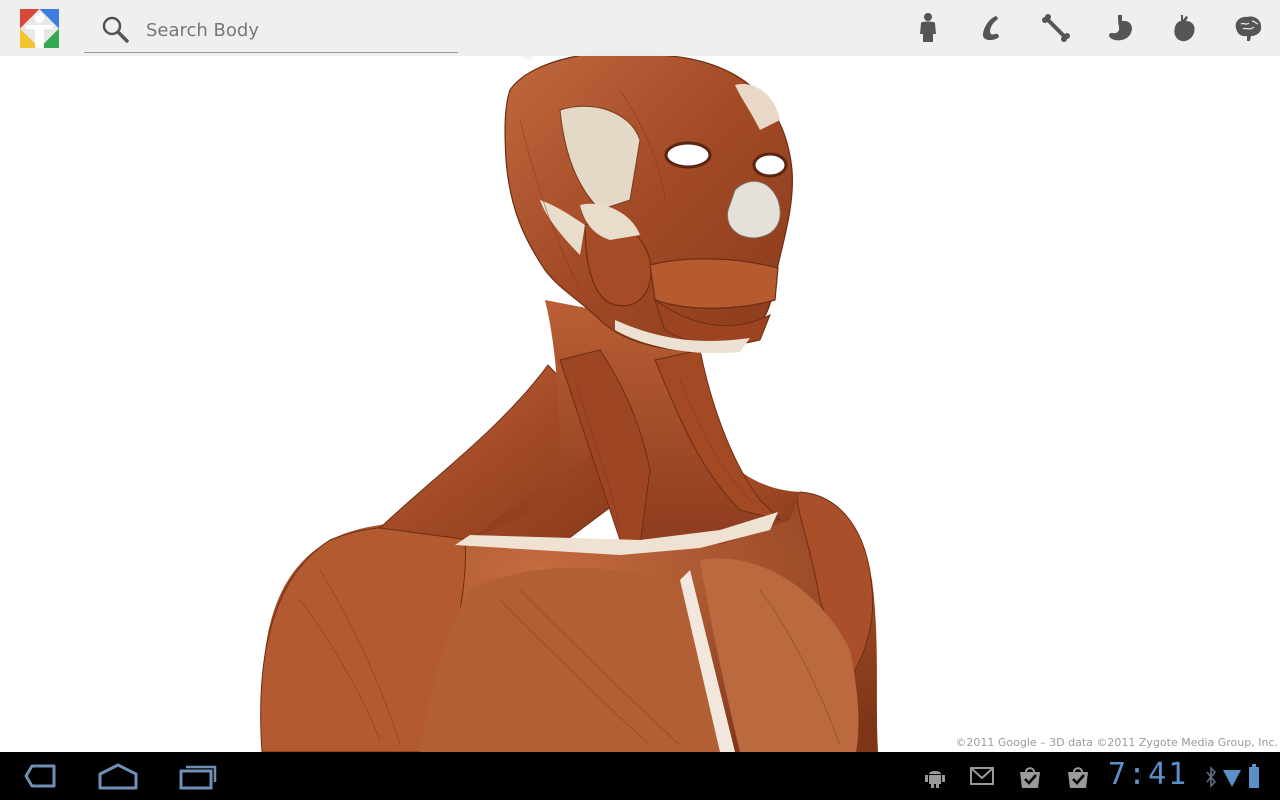 The image size is (1280, 800). What do you see at coordinates (115, 29) in the screenshot?
I see `search-icon` at bounding box center [115, 29].